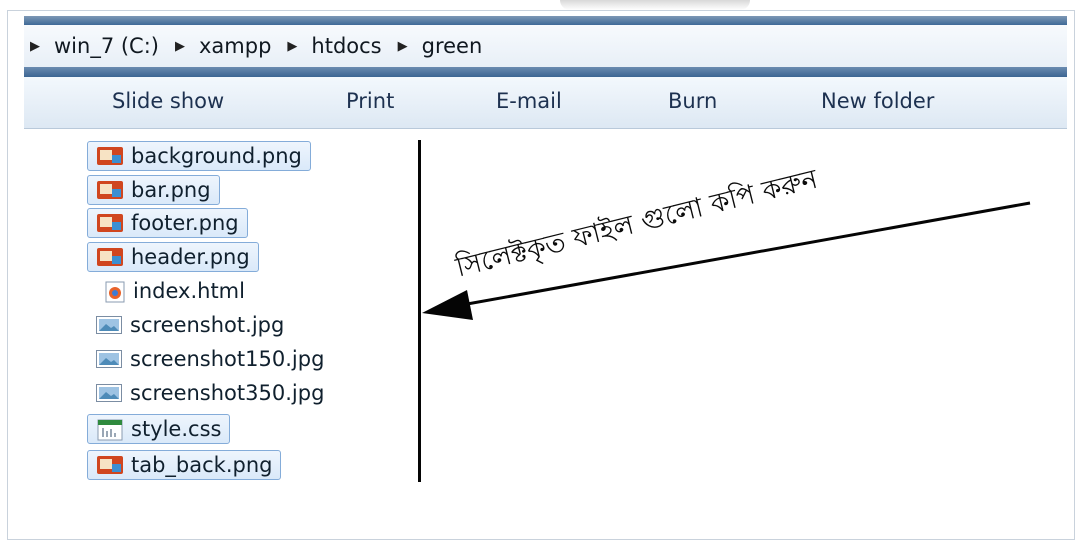 Image resolution: width=1081 pixels, height=545 pixels. I want to click on breadcrumb-item-green: green, so click(452, 46).